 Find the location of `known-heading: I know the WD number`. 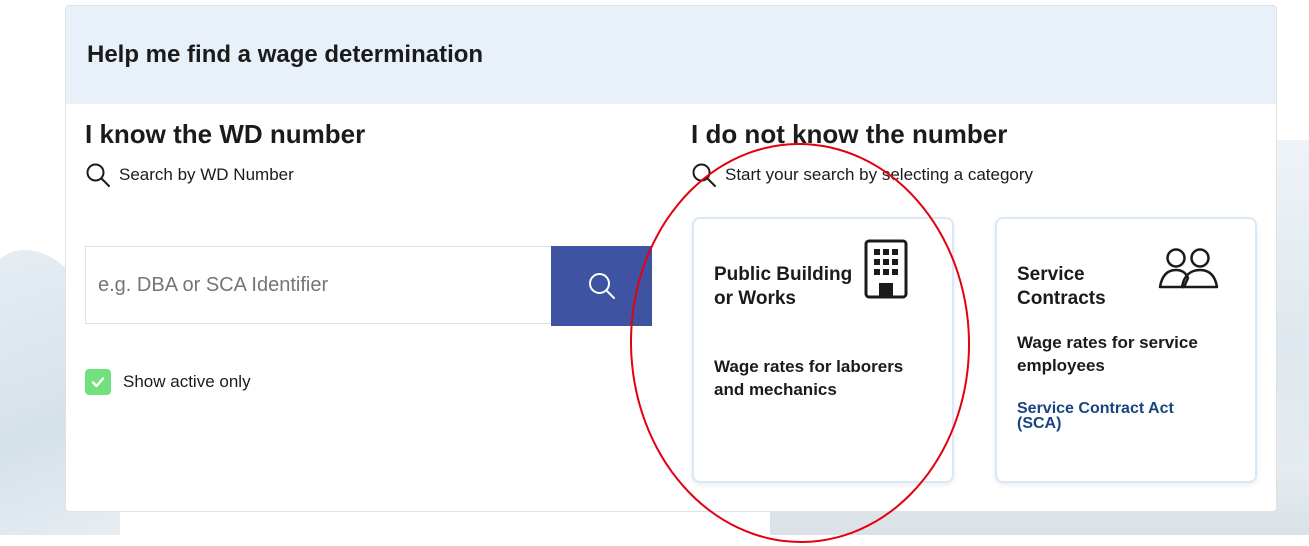

known-heading: I know the WD number is located at coordinates (225, 134).